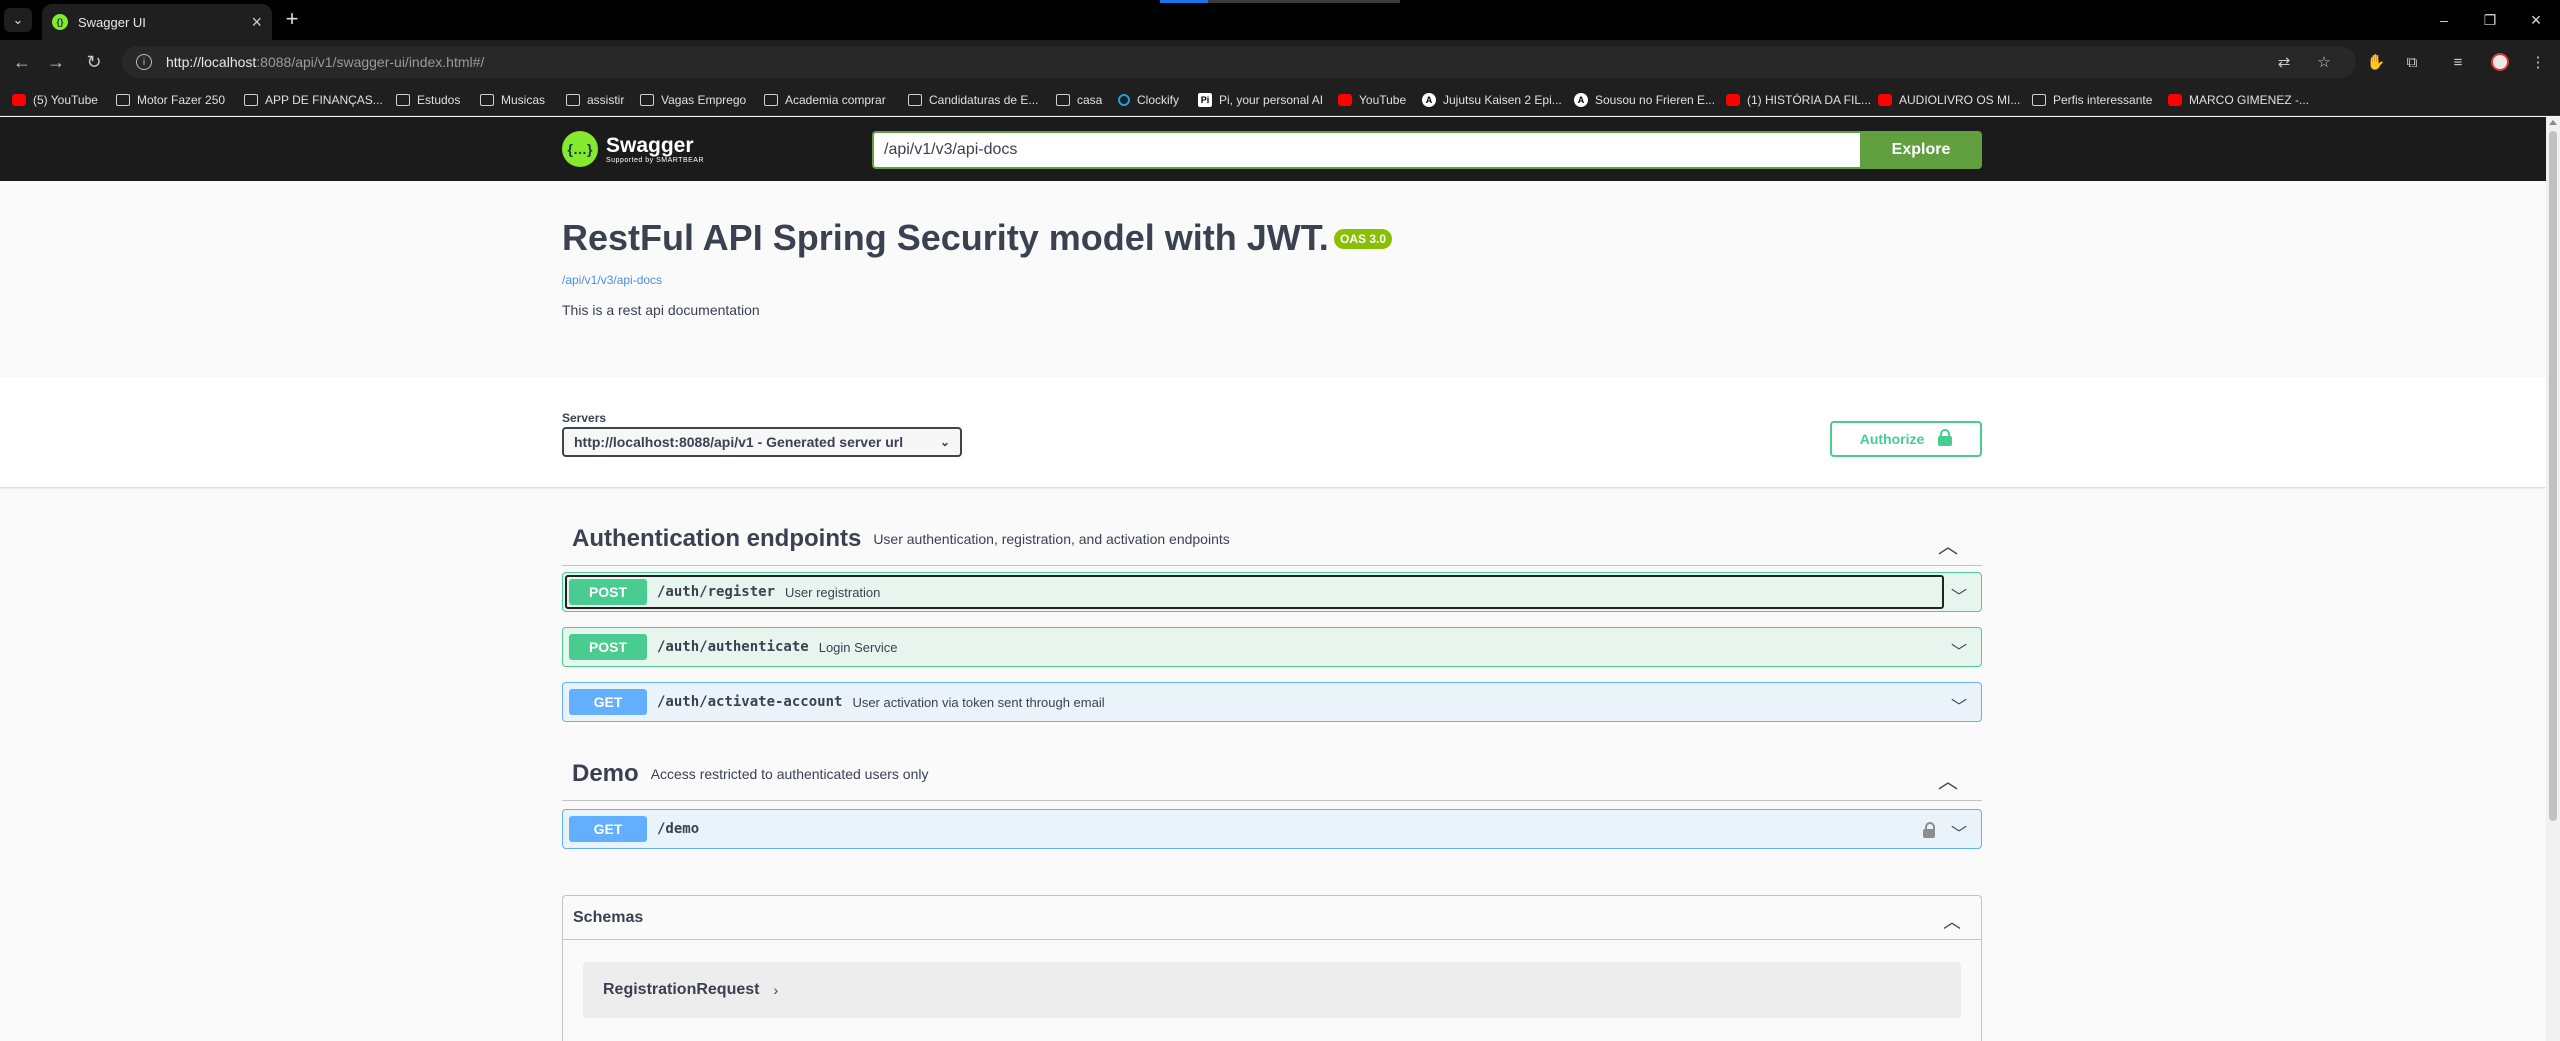 Image resolution: width=2560 pixels, height=1041 pixels. Describe the element at coordinates (1272, 829) in the screenshot. I see `operation-get-demo: GET /demo ﹀` at that location.